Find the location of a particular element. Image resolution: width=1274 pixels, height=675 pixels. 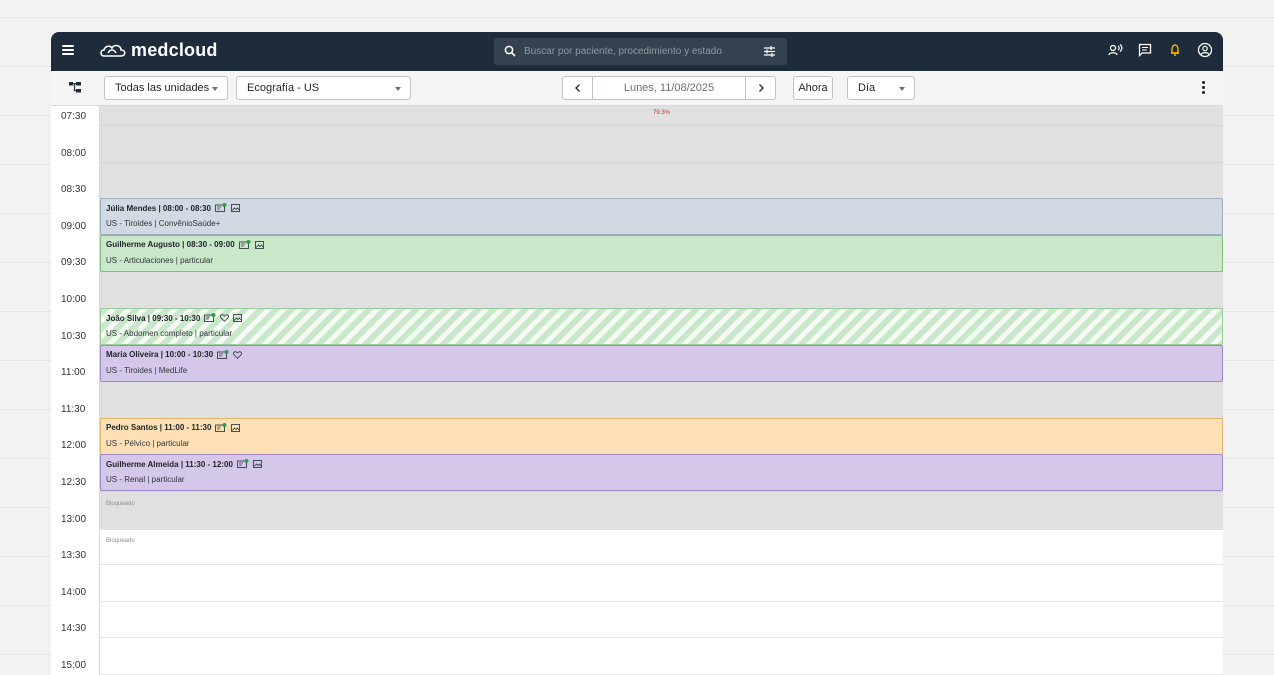

logo: medcloud is located at coordinates (158, 50).